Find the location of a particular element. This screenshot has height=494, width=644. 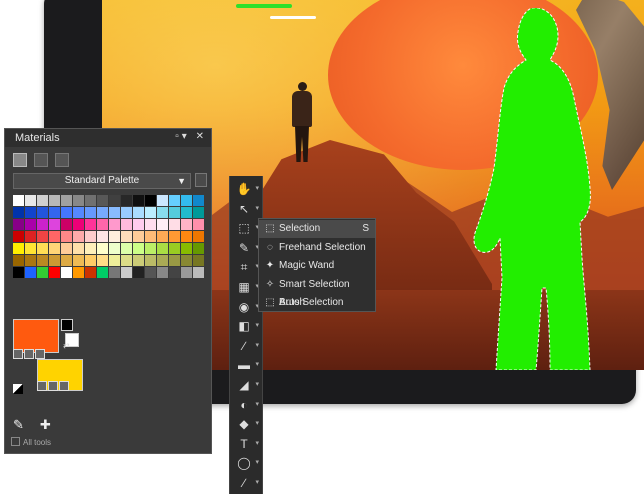

swap-colors-icon: ⇄ is located at coordinates (66, 345).